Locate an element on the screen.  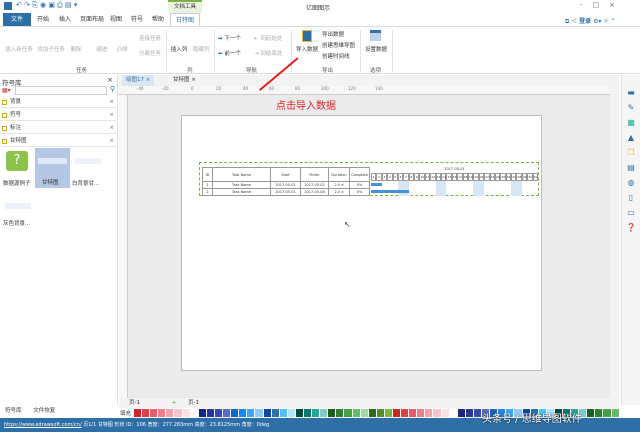
layers-icon: ❐ is located at coordinates (631, 152).